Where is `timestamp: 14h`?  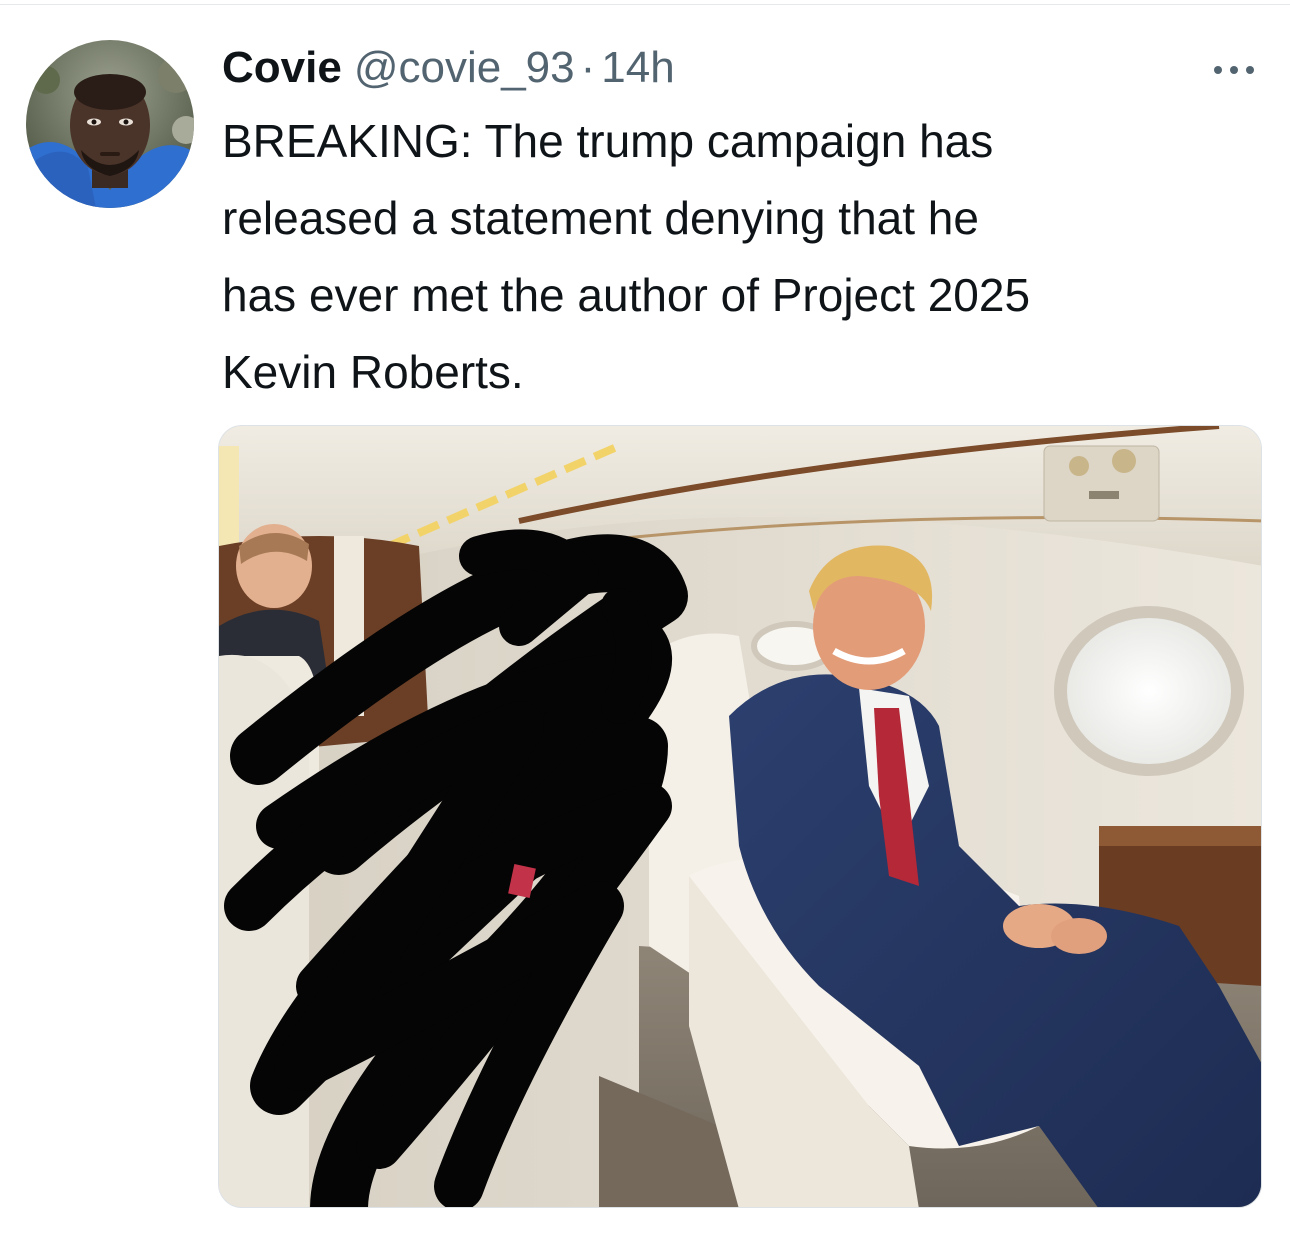 timestamp: 14h is located at coordinates (637, 68).